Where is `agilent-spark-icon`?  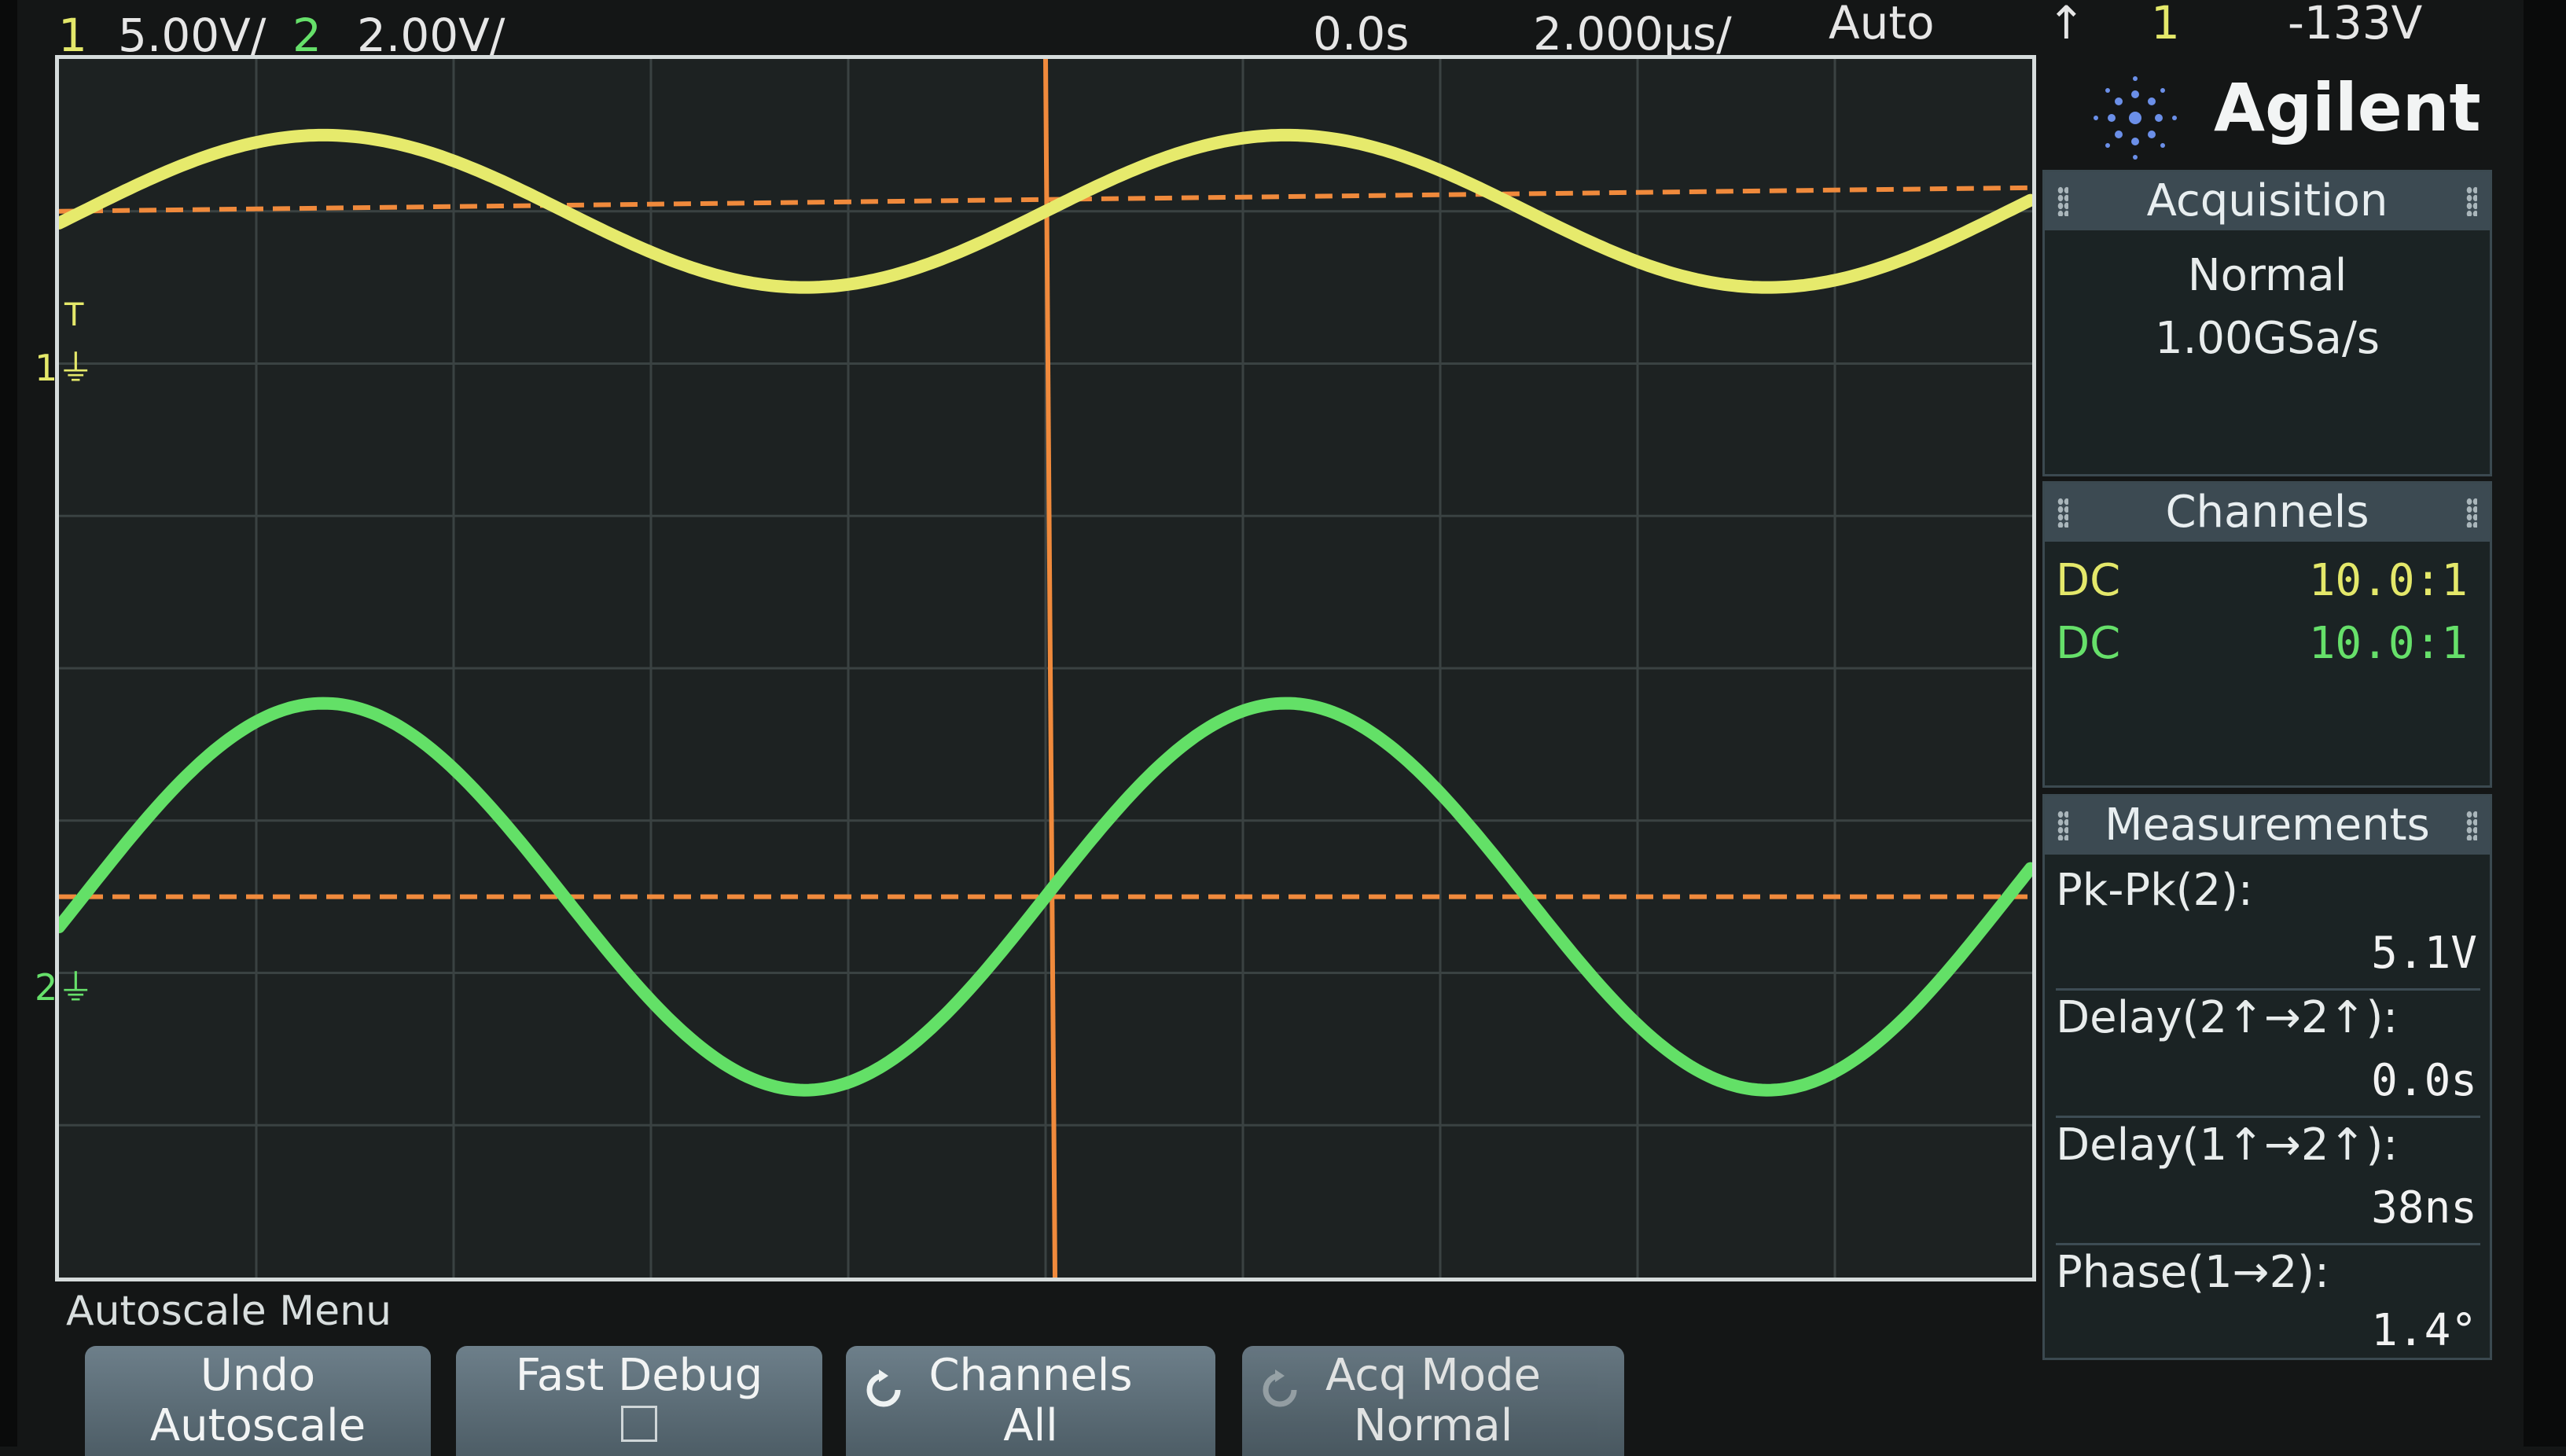 agilent-spark-icon is located at coordinates (2135, 118).